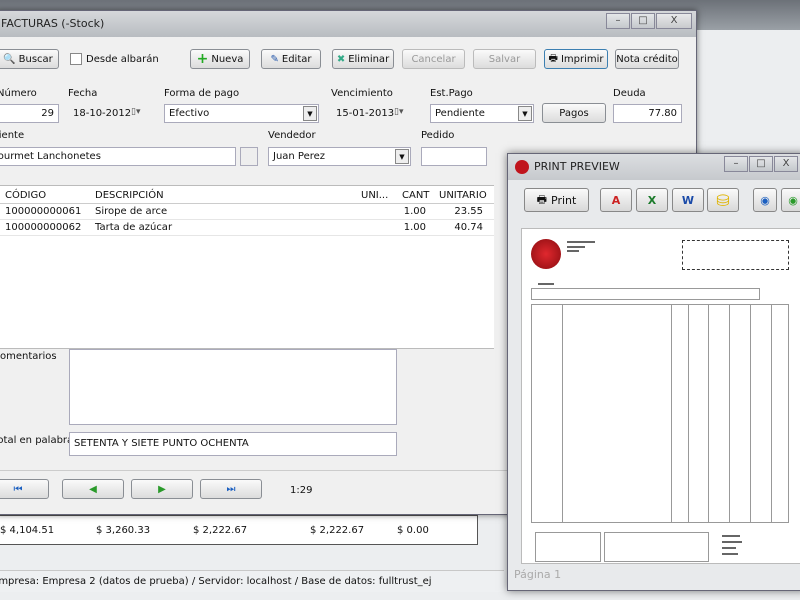 The width and height of the screenshot is (800, 600). Describe the element at coordinates (9, 59) in the screenshot. I see `search-icon: 🔍` at that location.